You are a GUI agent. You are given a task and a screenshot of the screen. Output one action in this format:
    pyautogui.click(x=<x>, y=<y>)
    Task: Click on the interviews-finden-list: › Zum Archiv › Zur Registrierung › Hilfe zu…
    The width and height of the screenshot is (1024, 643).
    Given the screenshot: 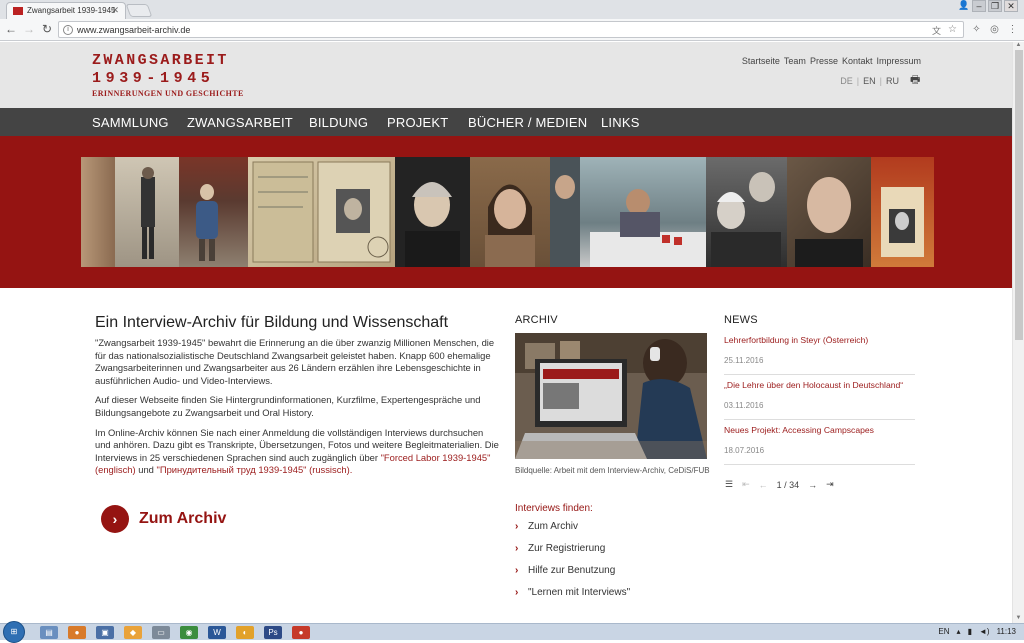 What is the action you would take?
    pyautogui.click(x=572, y=565)
    